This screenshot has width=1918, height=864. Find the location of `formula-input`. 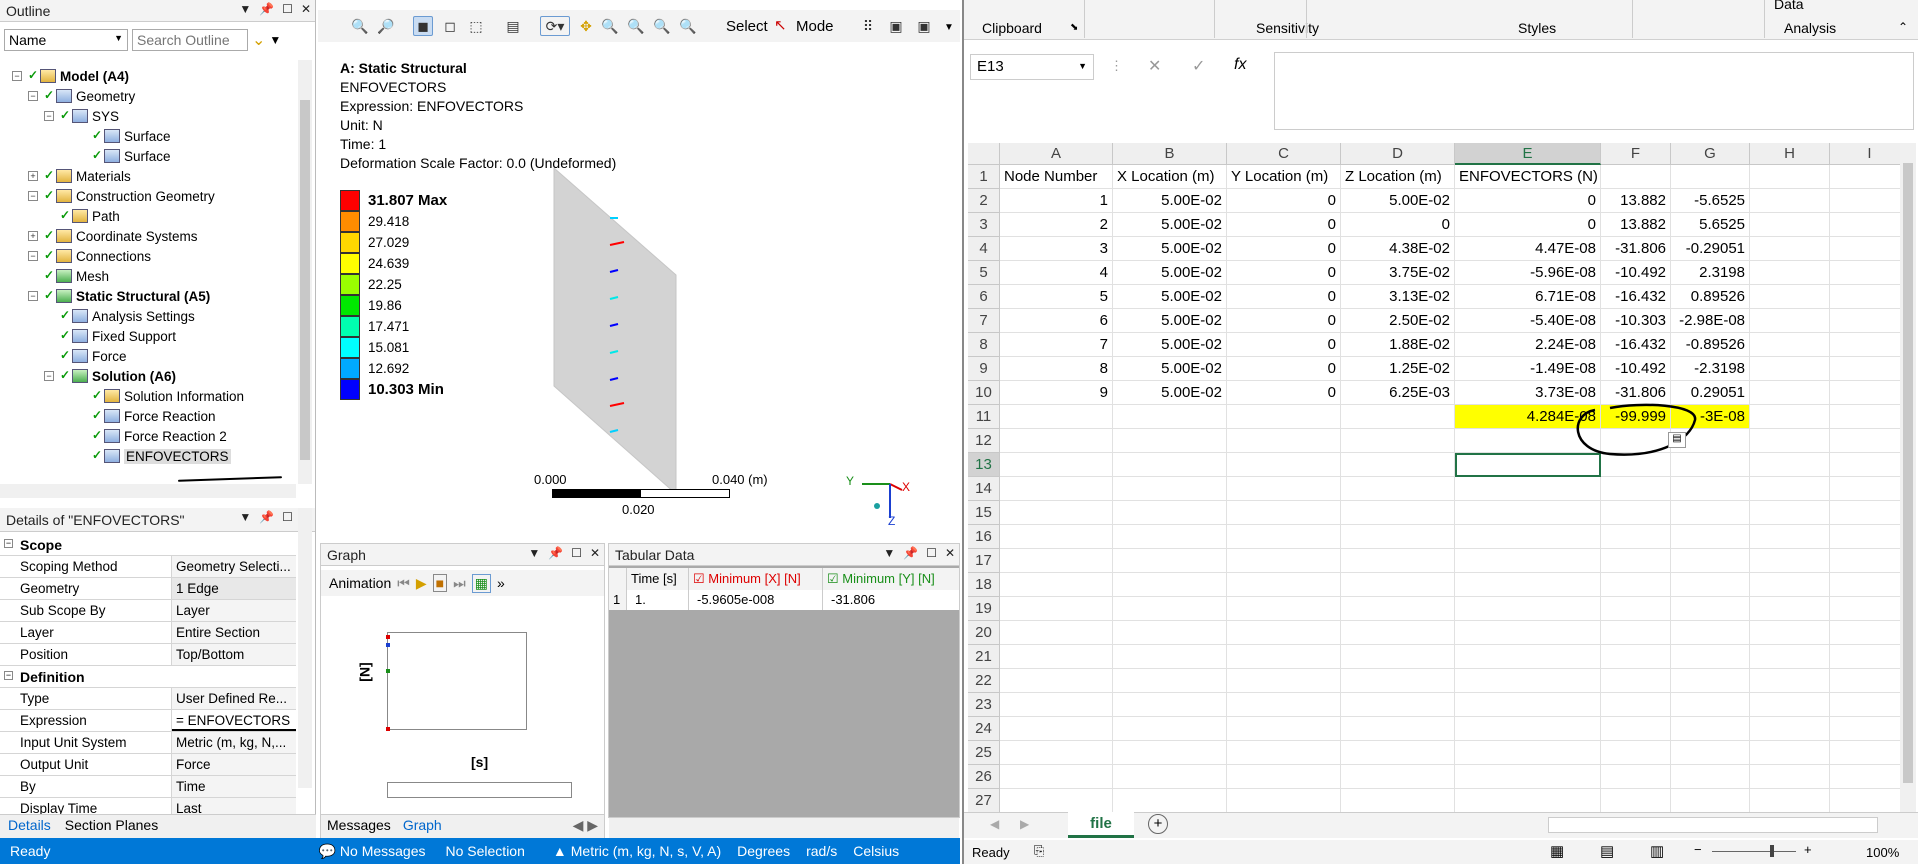

formula-input is located at coordinates (1594, 91).